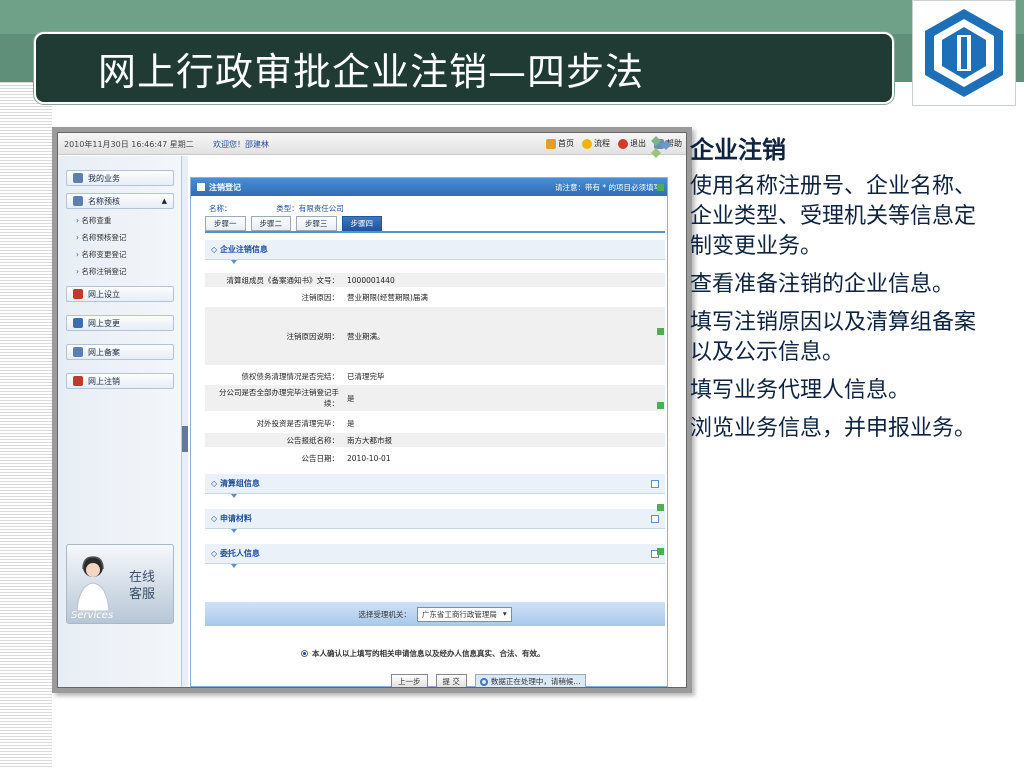 The width and height of the screenshot is (1024, 768). What do you see at coordinates (822, 284) in the screenshot?
I see `bullet-item: 查看准备注销的企业信息。` at bounding box center [822, 284].